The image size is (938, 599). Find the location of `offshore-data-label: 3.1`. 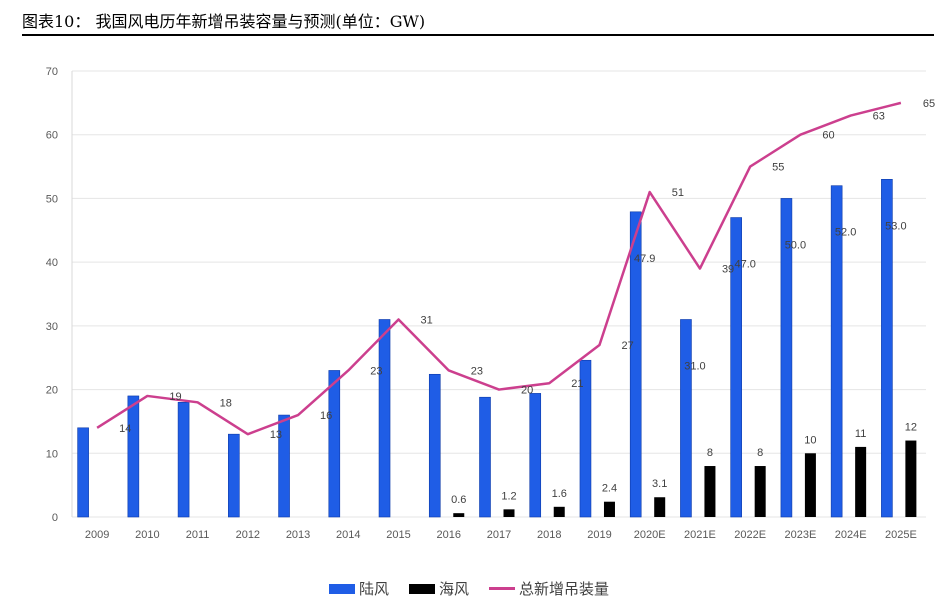

offshore-data-label: 3.1 is located at coordinates (659, 484).